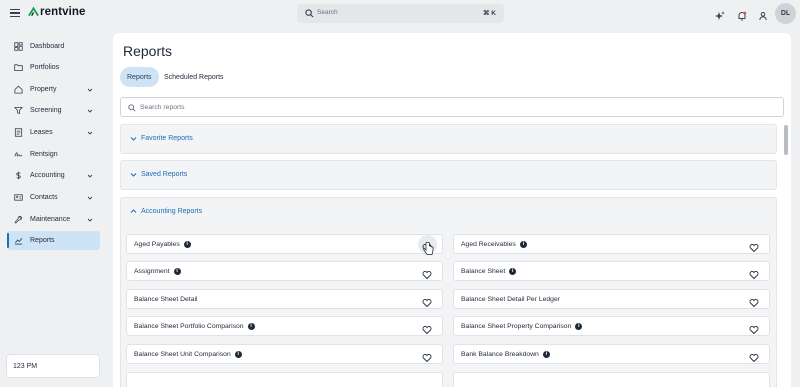  I want to click on sidebar-item-portfolios: Portfolios, so click(53, 67).